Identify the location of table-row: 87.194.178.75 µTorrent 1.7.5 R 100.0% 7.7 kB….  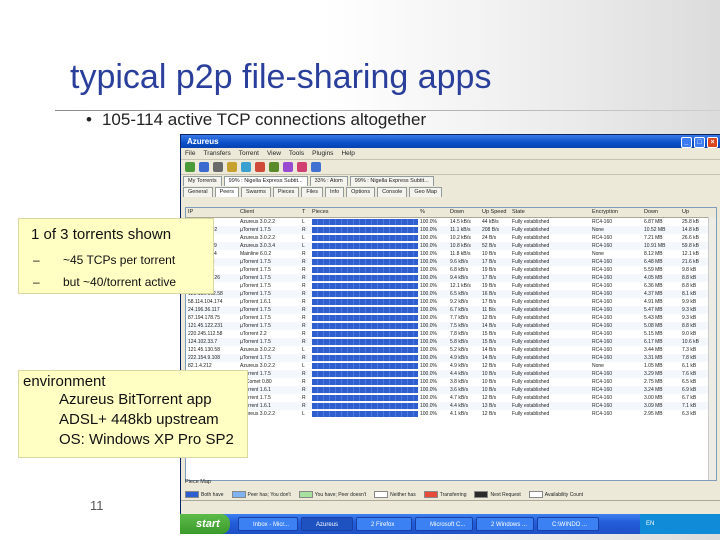
(451, 318).